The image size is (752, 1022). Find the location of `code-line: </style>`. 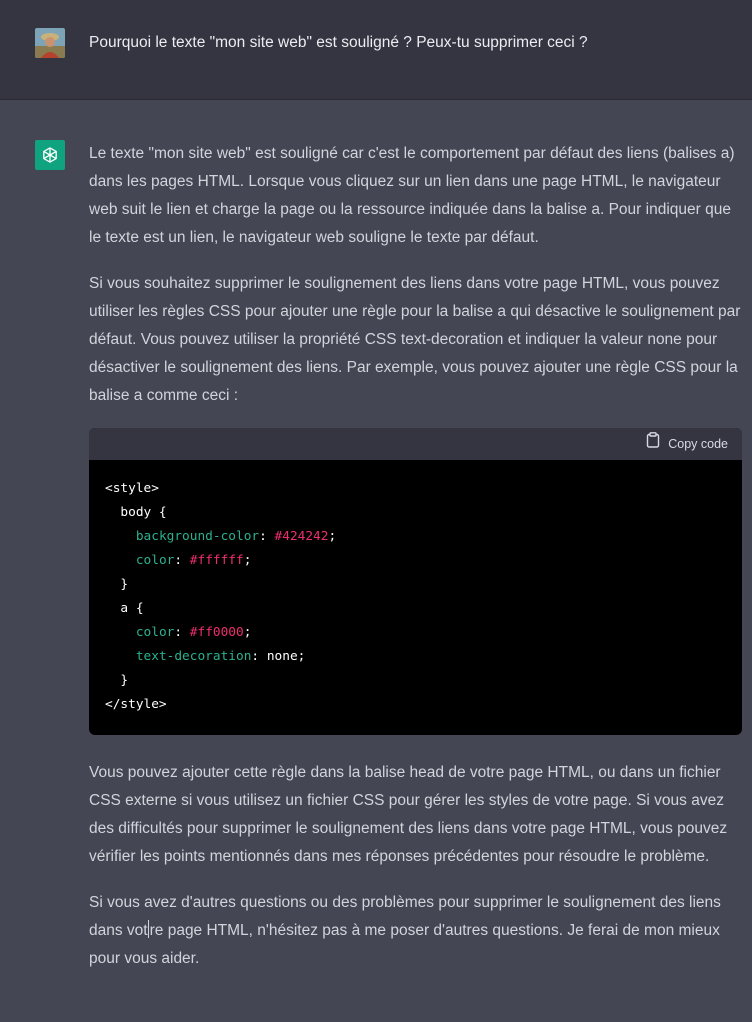

code-line: </style> is located at coordinates (136, 704).